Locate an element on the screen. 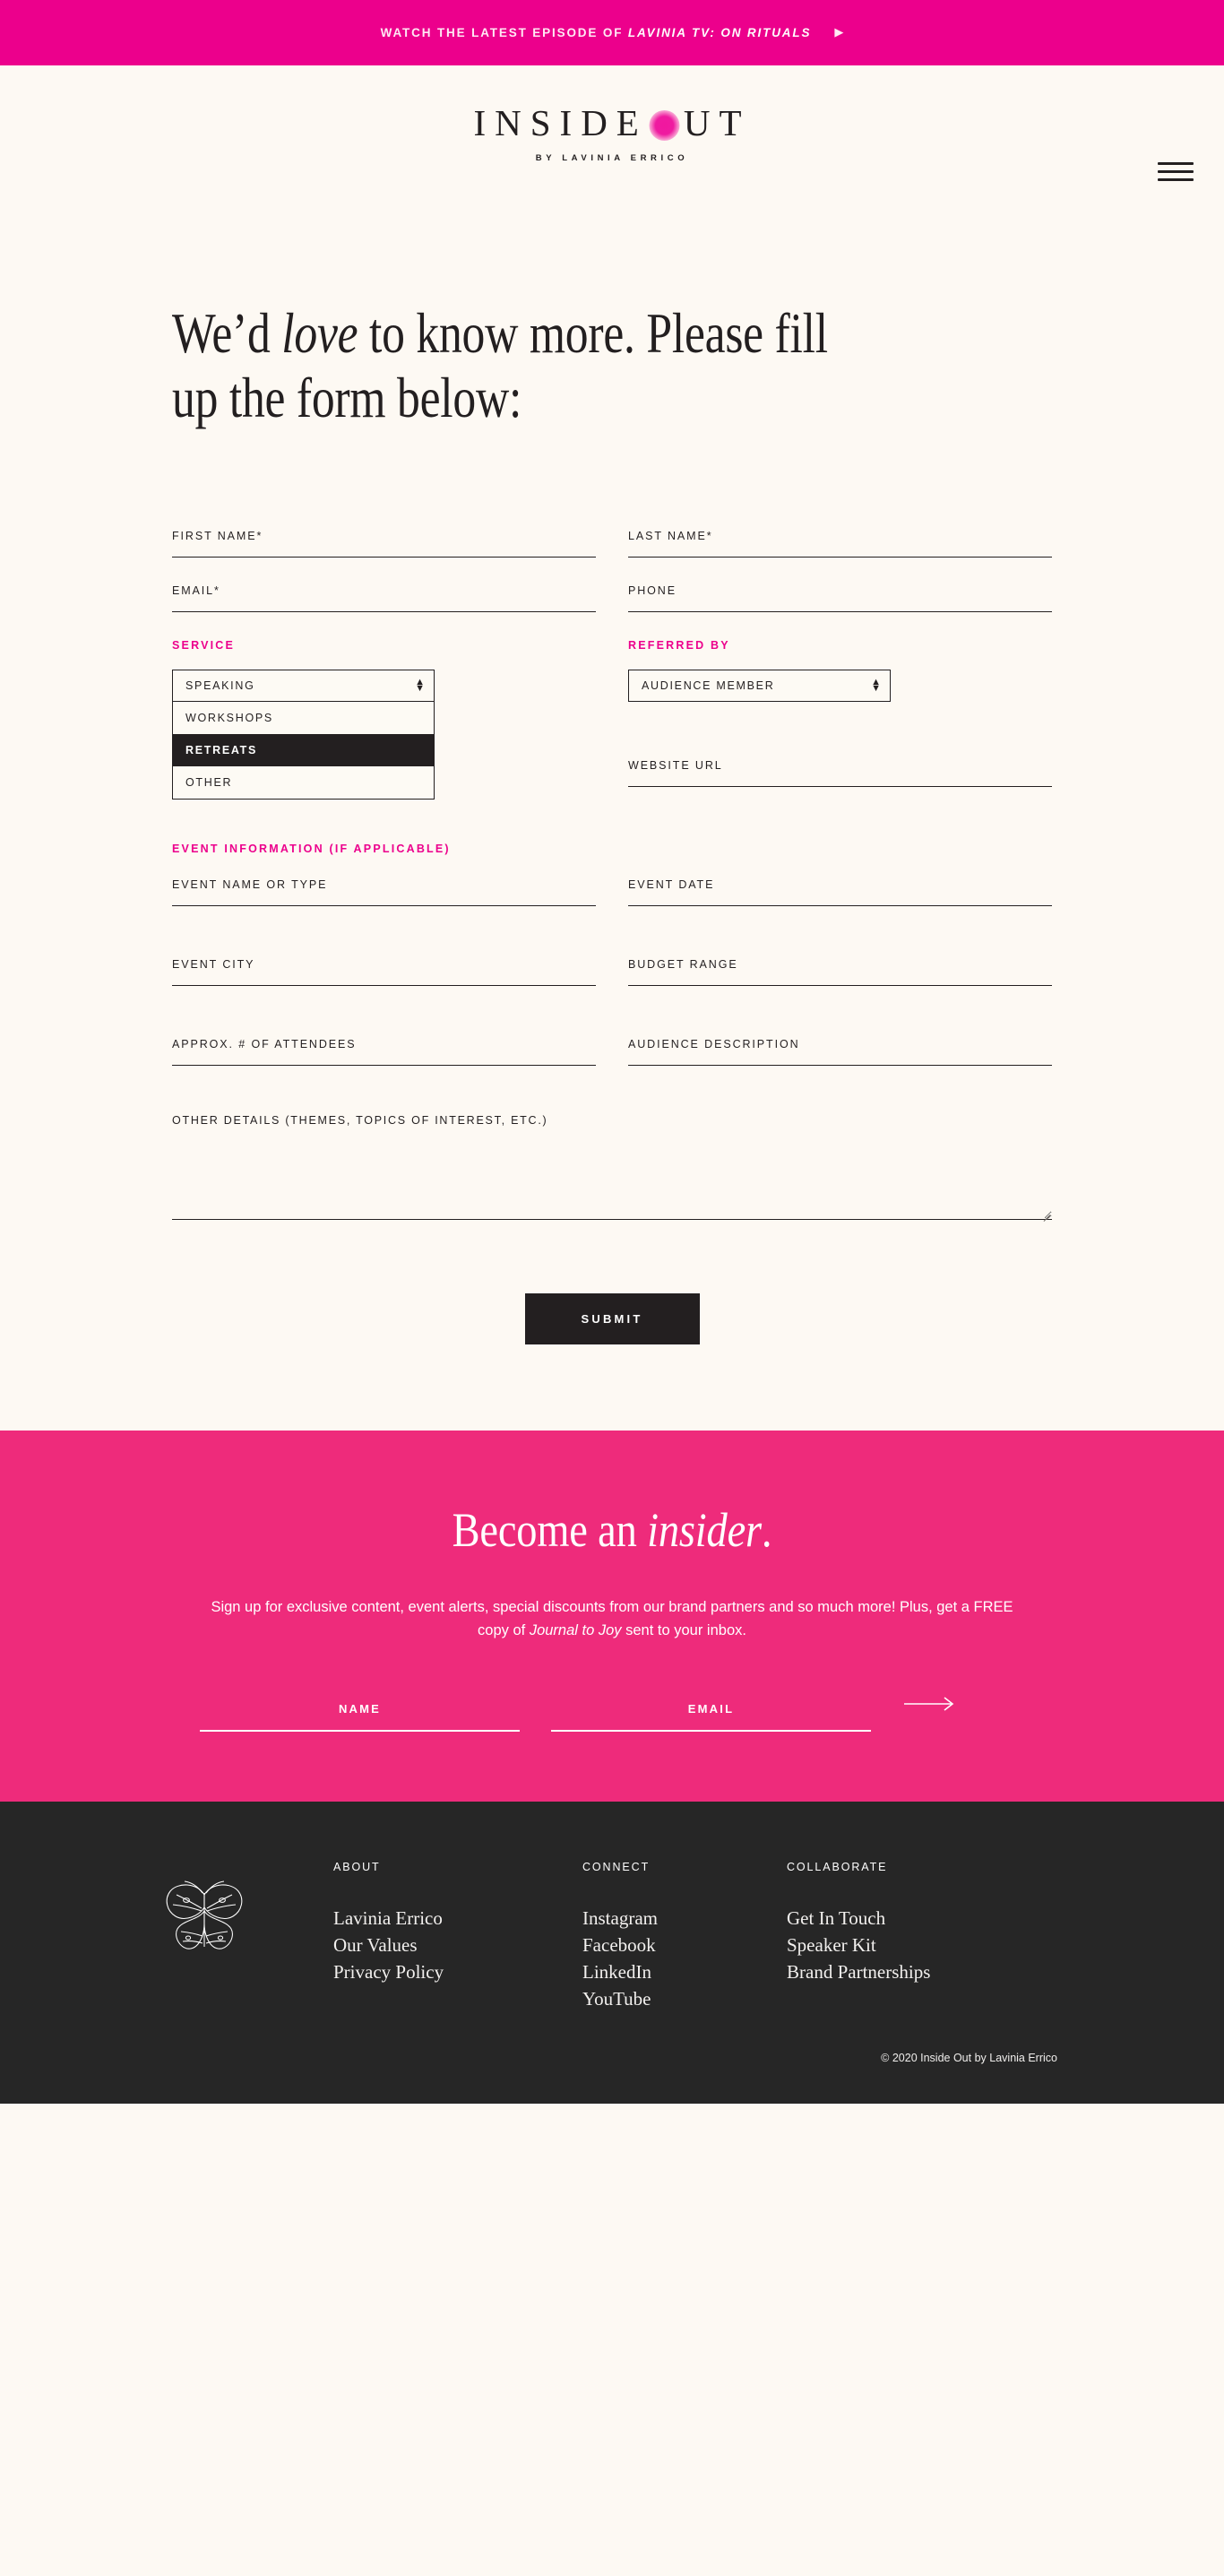  field-first-name: FIRST NAME* is located at coordinates (384, 544).